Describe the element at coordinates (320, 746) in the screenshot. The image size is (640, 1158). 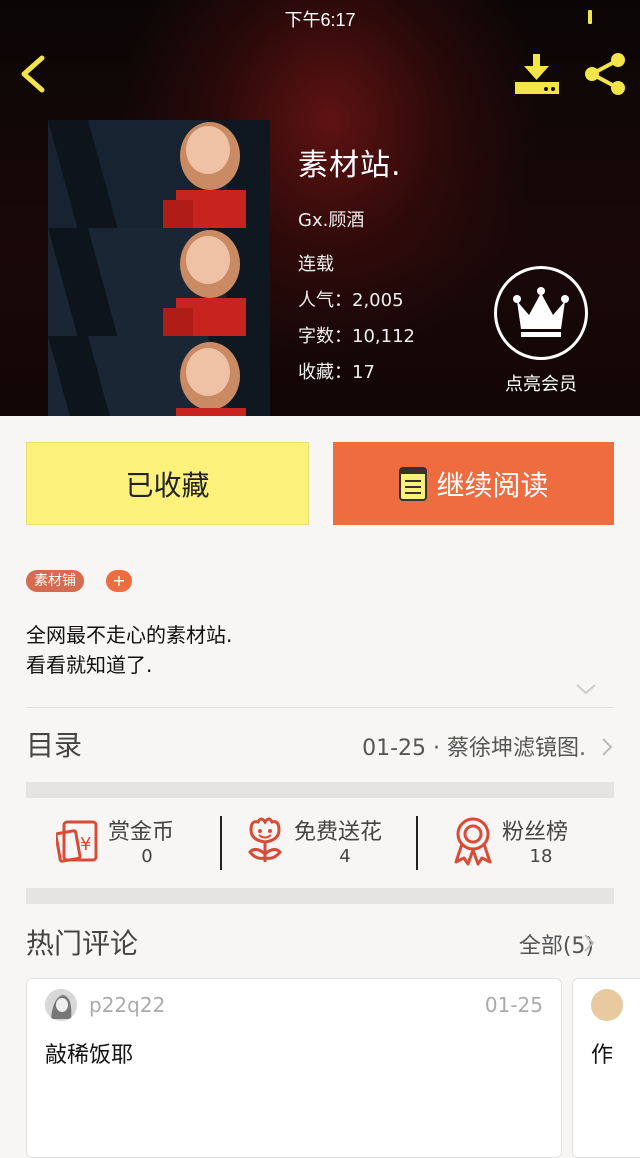
I see `catalog-row: 目录 01-25 · 蔡徐坤滤镜图.` at that location.